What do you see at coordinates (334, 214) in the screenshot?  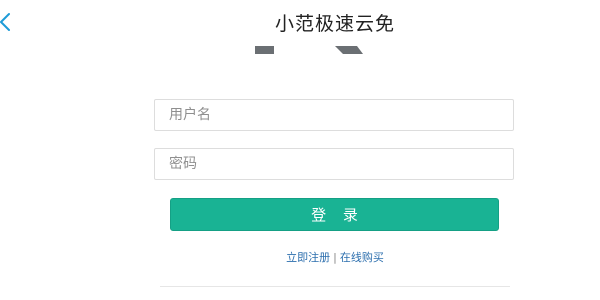 I see `login-button: 登 录` at bounding box center [334, 214].